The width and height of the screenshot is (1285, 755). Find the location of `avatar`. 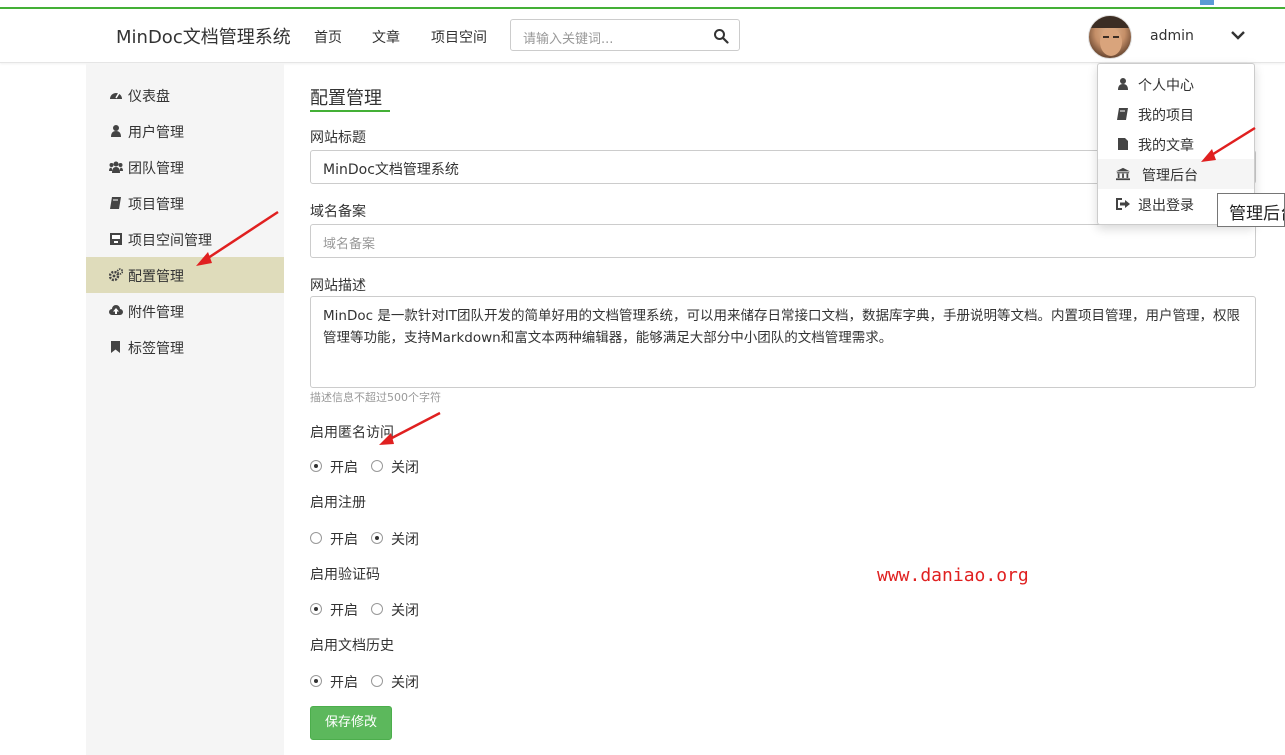

avatar is located at coordinates (1110, 37).